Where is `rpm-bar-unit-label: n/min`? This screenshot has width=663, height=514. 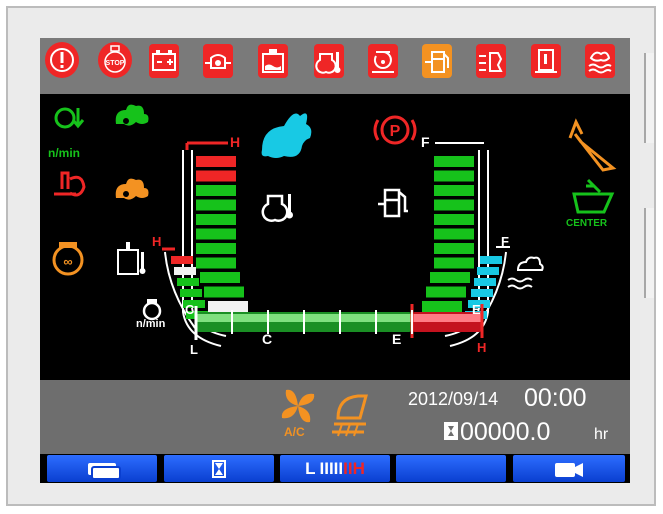 rpm-bar-unit-label: n/min is located at coordinates (151, 324).